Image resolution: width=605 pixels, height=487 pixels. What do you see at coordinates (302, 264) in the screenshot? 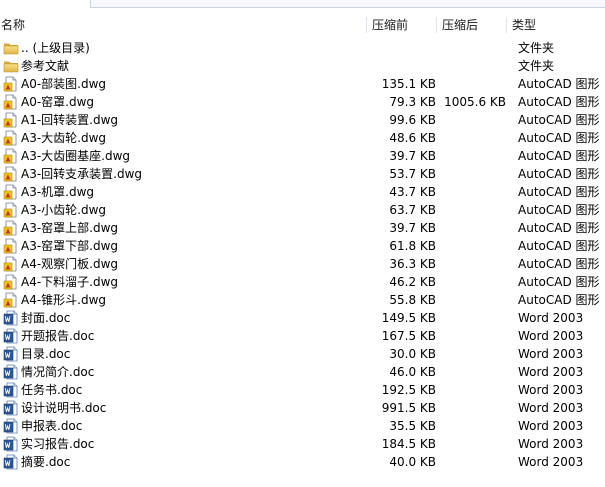
I see `file-row: A4-观察门板.dwg 36.3 KB AutoCAD 图形` at bounding box center [302, 264].